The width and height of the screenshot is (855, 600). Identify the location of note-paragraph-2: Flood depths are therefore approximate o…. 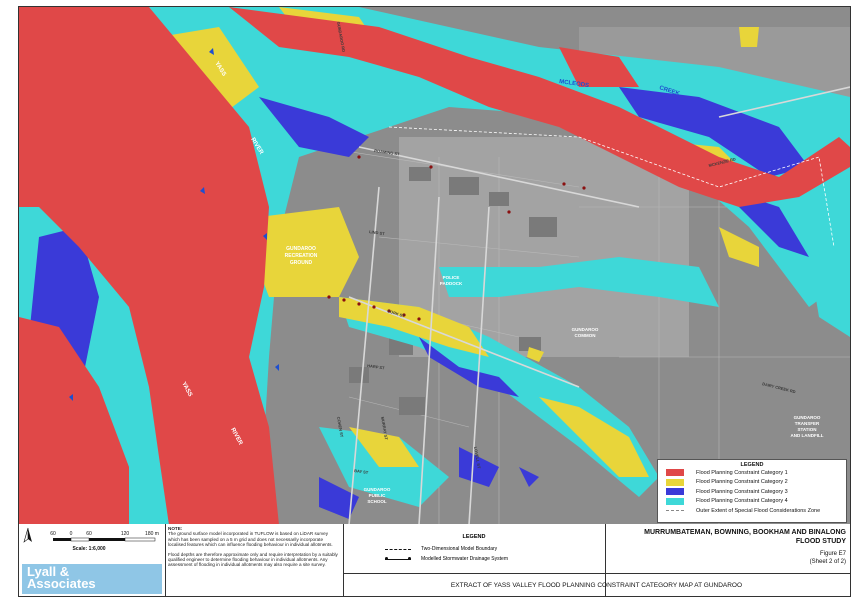
(253, 559).